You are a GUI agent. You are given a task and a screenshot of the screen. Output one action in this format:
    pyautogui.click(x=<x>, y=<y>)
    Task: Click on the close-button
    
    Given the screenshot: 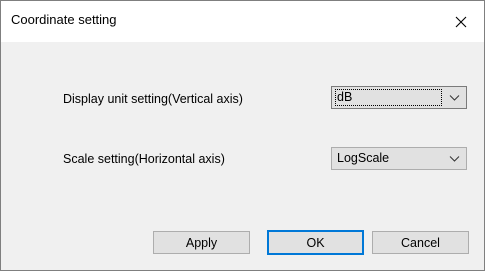 What is the action you would take?
    pyautogui.click(x=461, y=21)
    